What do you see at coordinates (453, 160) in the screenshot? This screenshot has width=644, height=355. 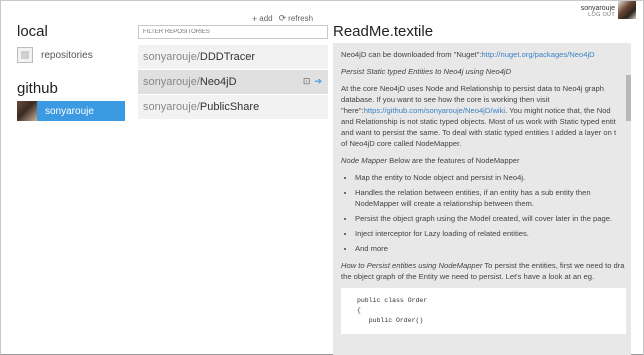 I see `readme-text: Below are the features of NodeMapper` at bounding box center [453, 160].